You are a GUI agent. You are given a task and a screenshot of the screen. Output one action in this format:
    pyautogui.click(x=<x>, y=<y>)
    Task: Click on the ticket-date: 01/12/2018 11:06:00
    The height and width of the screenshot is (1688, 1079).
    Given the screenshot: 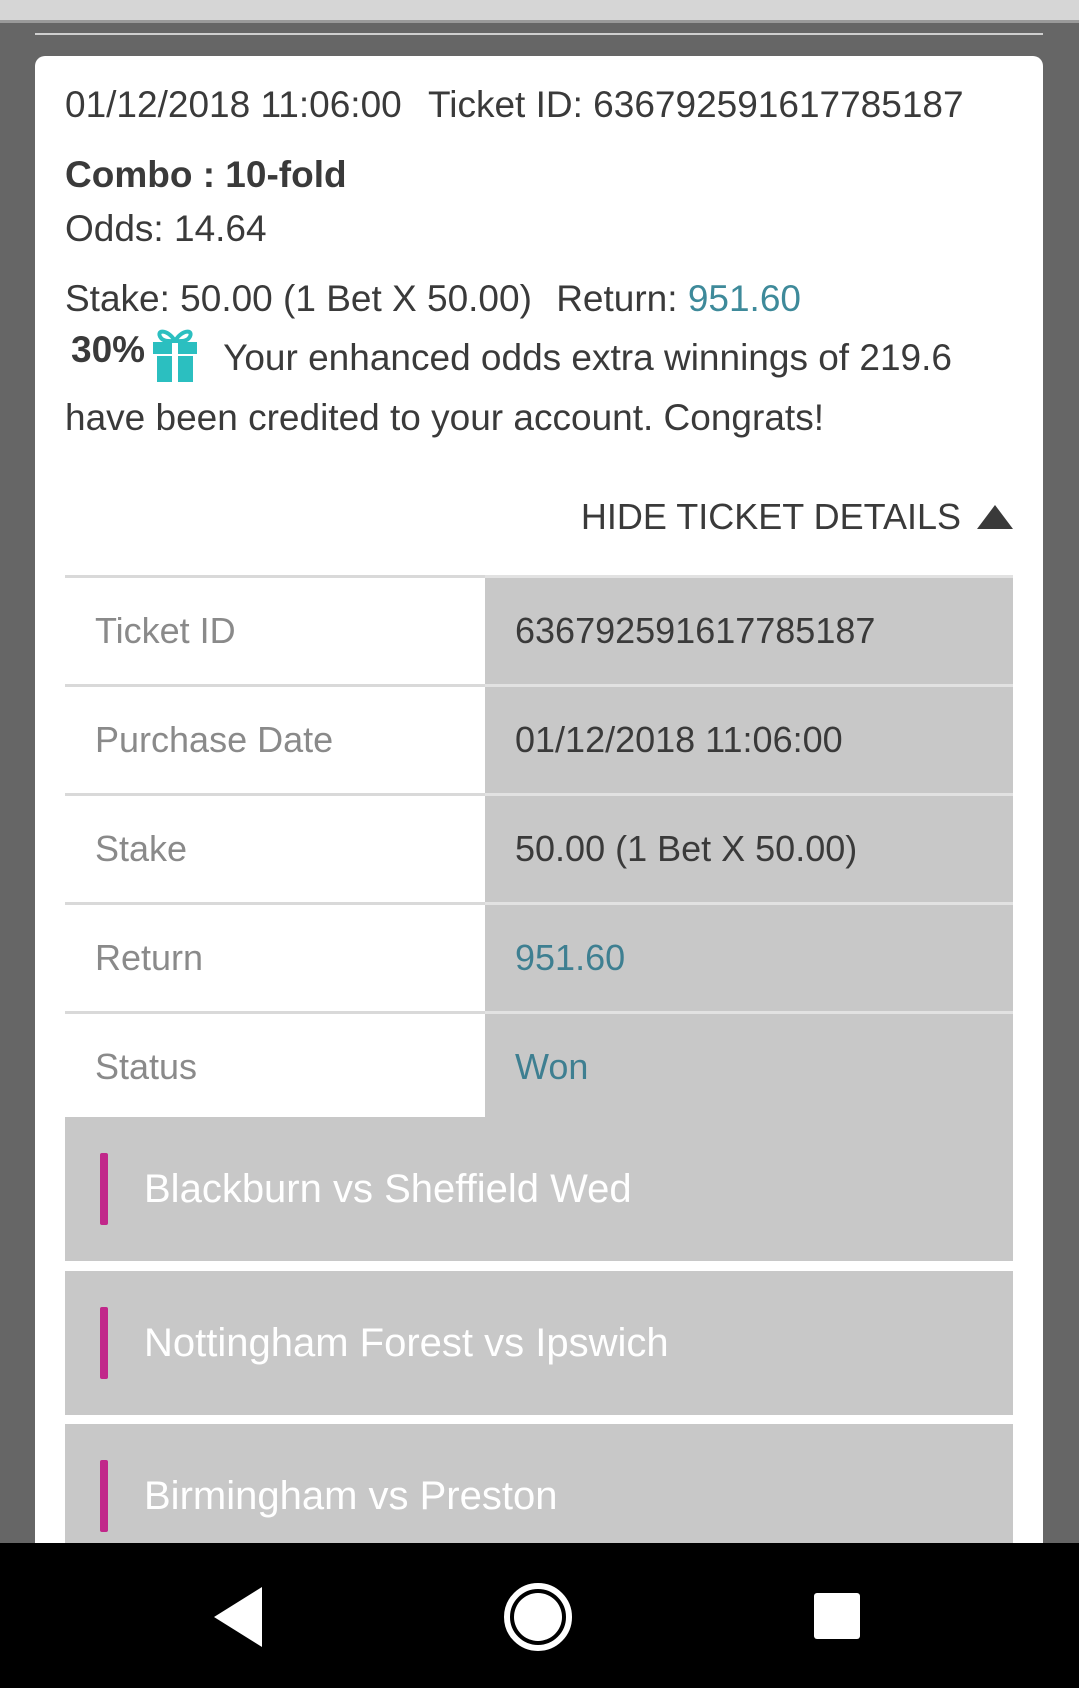 What is the action you would take?
    pyautogui.click(x=233, y=104)
    